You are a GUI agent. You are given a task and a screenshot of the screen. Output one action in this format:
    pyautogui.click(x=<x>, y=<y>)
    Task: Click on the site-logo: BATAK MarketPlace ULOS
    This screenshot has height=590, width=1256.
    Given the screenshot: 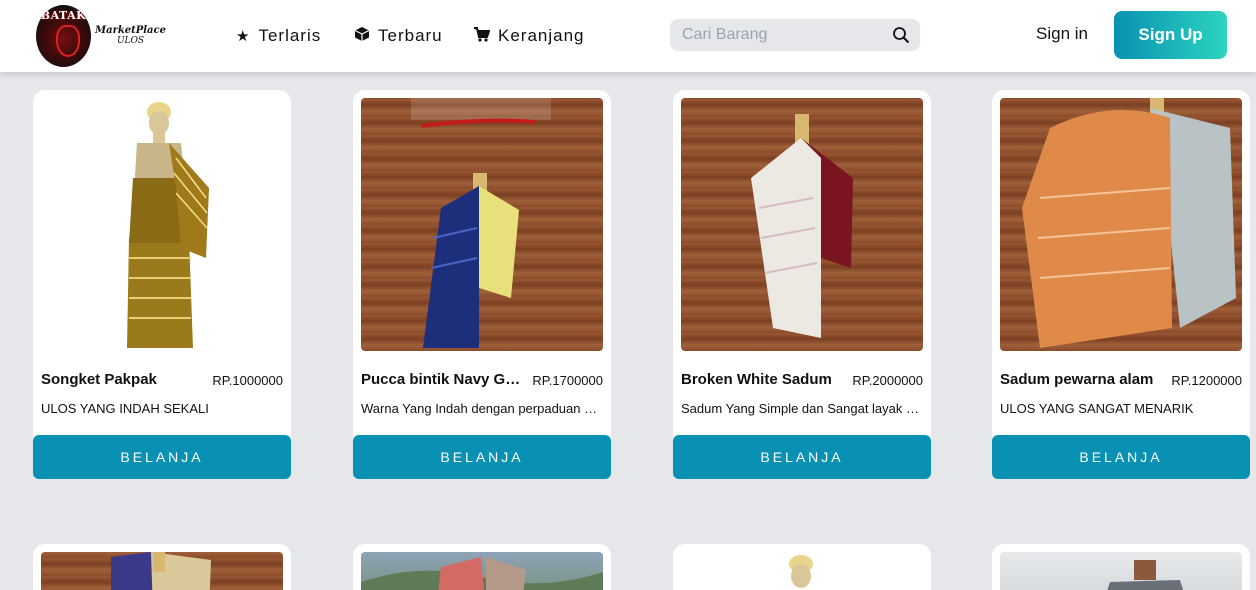 What is the action you would take?
    pyautogui.click(x=101, y=36)
    